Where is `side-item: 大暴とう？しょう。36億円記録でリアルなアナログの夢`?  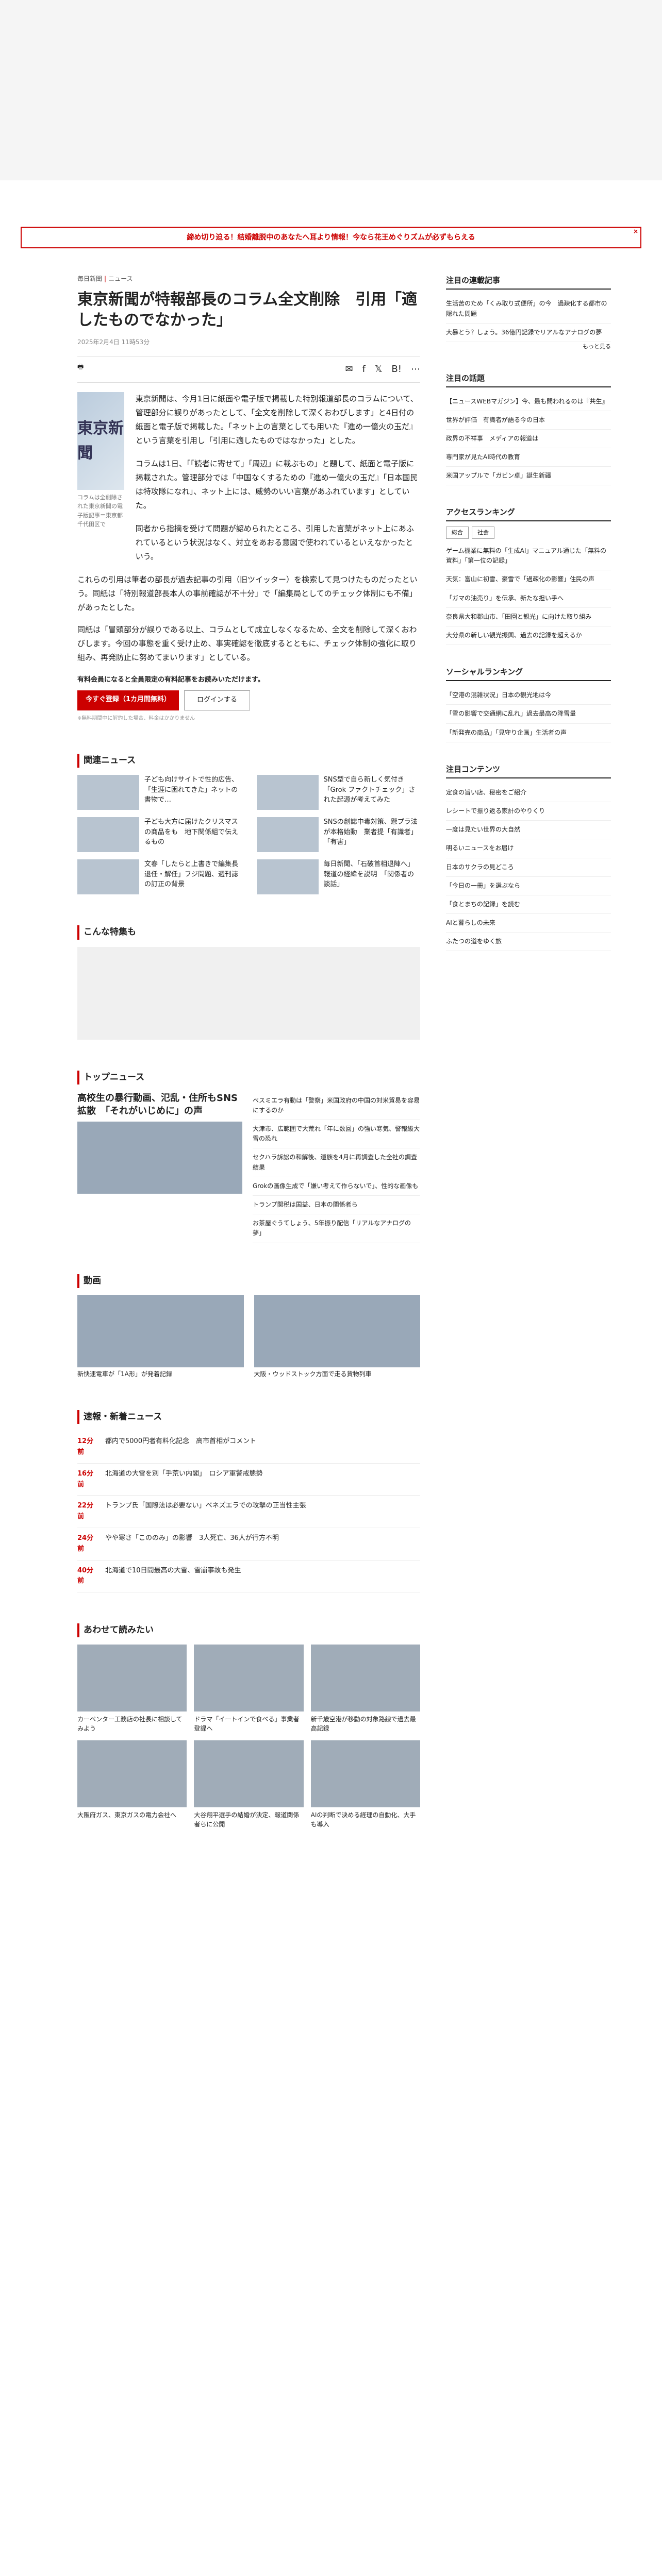
side-item: 大暴とう？しょう。36億円記録でリアルなアナログの夢 is located at coordinates (528, 333).